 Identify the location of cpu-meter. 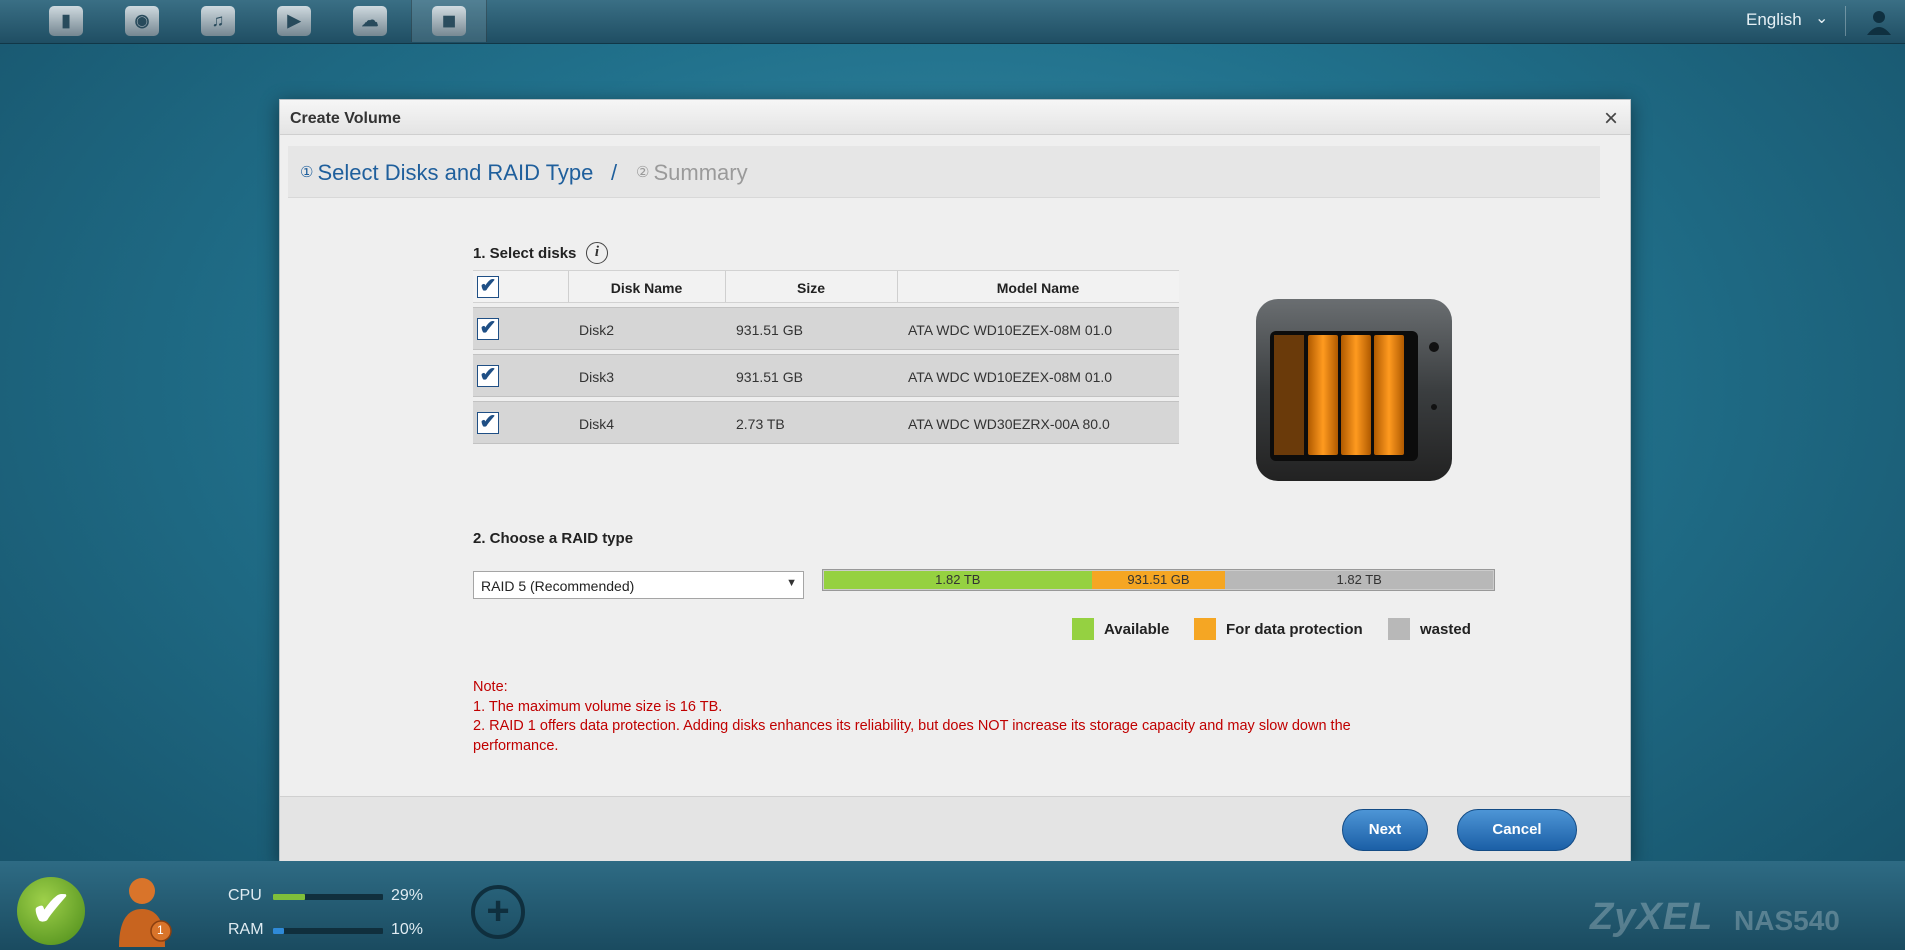
(328, 897).